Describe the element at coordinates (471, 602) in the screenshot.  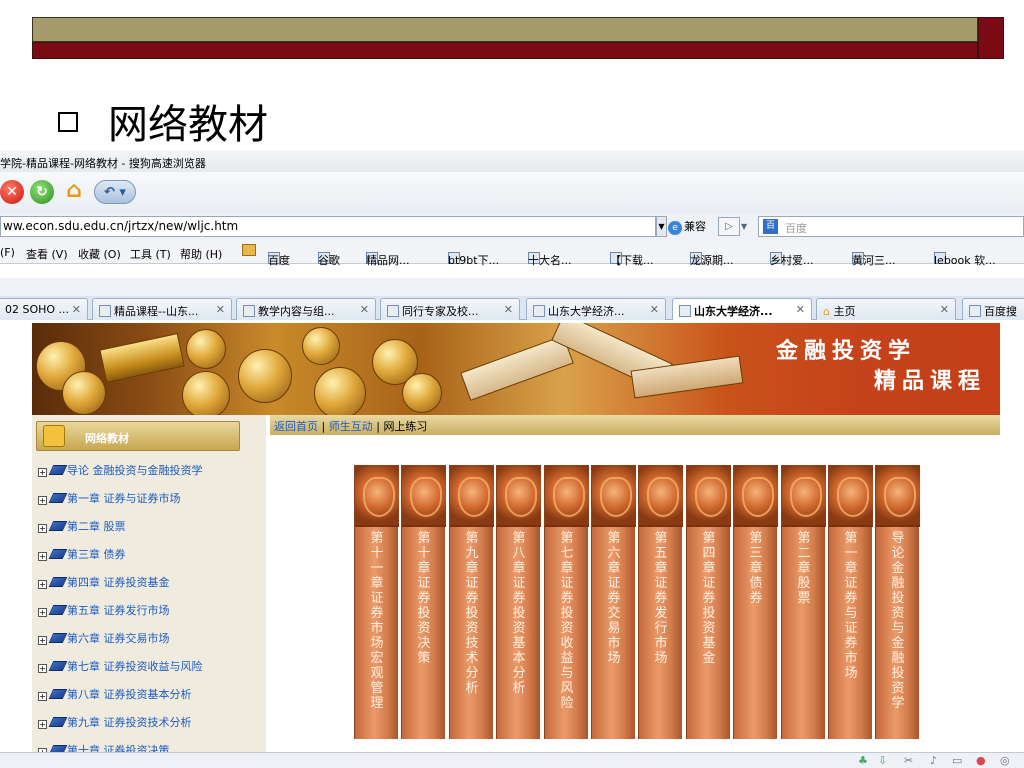
I see `book-spine-ch9: 第九章 证券投资技术分析` at that location.